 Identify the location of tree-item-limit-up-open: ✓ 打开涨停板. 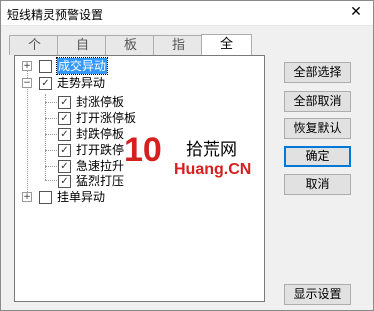
(135, 118).